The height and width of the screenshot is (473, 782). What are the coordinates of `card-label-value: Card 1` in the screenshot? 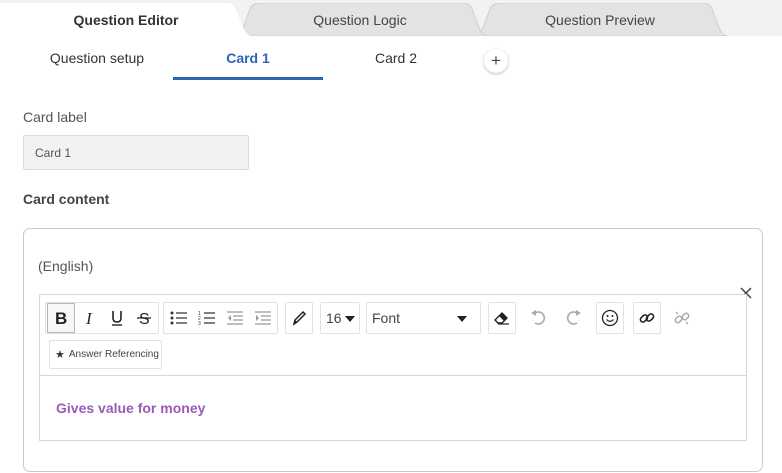 It's located at (53, 152).